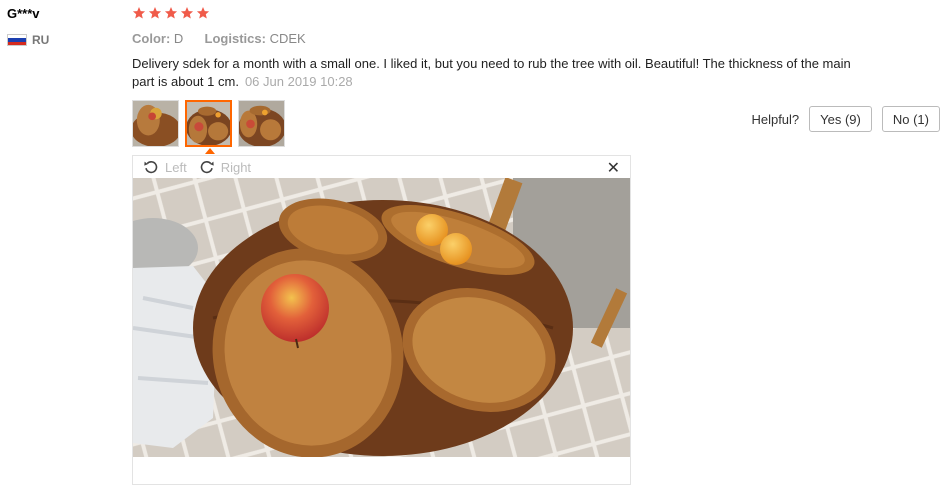 The height and width of the screenshot is (485, 948). What do you see at coordinates (176, 167) in the screenshot?
I see `rotate-left-label: Left` at bounding box center [176, 167].